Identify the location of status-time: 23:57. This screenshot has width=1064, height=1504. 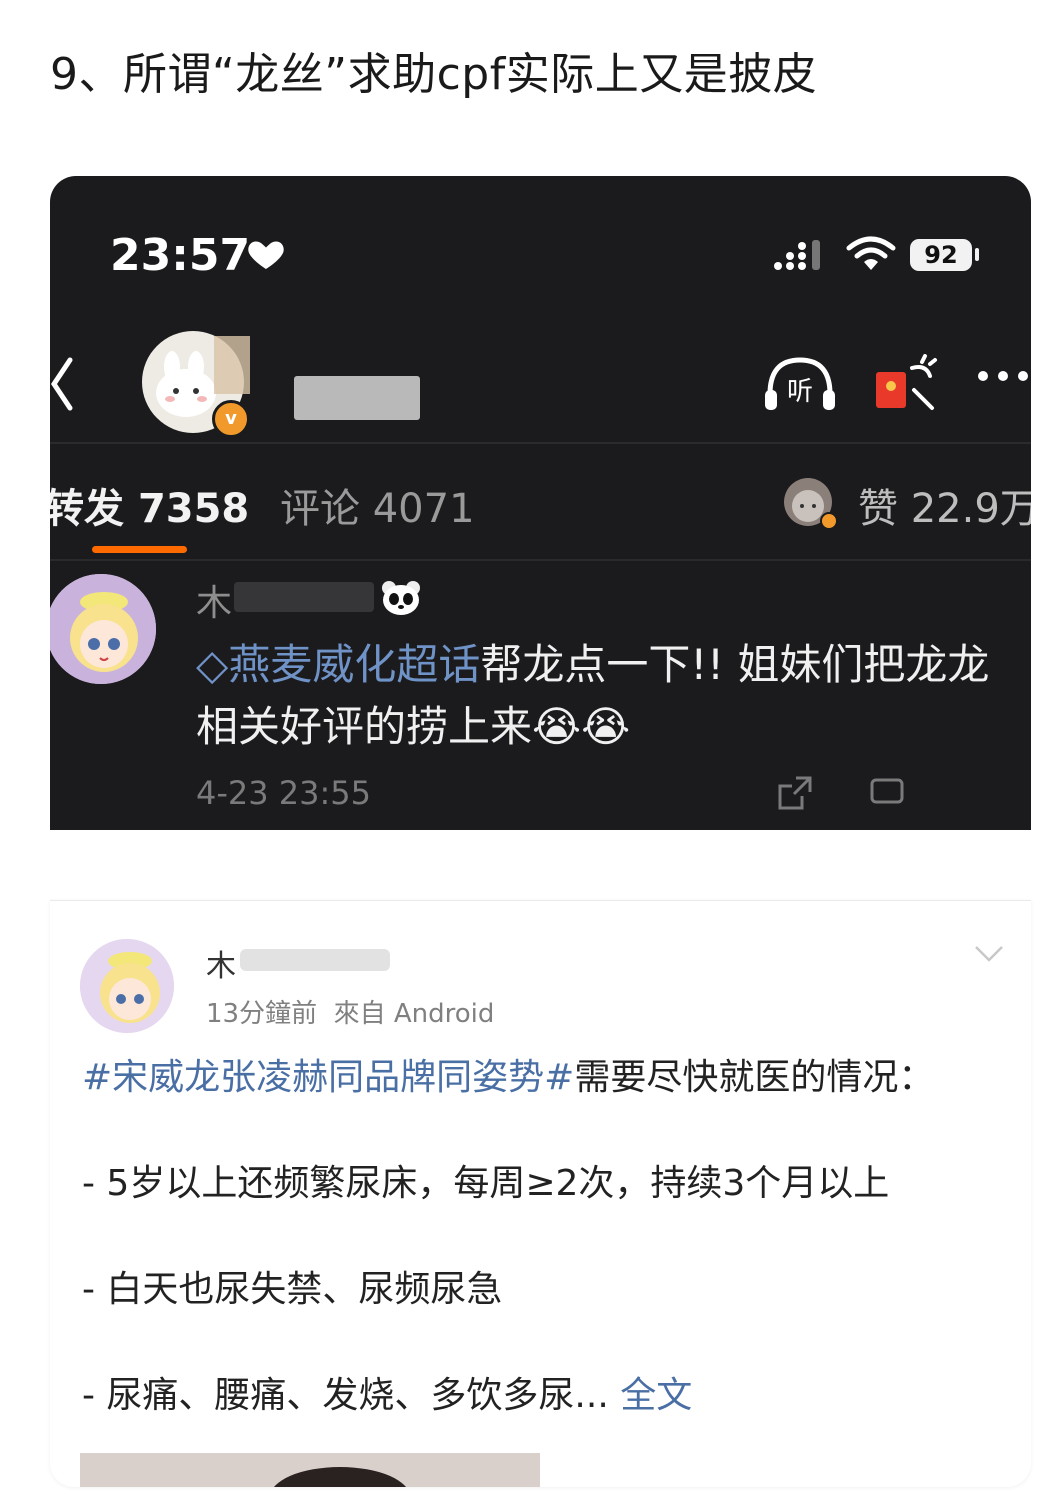
(180, 255).